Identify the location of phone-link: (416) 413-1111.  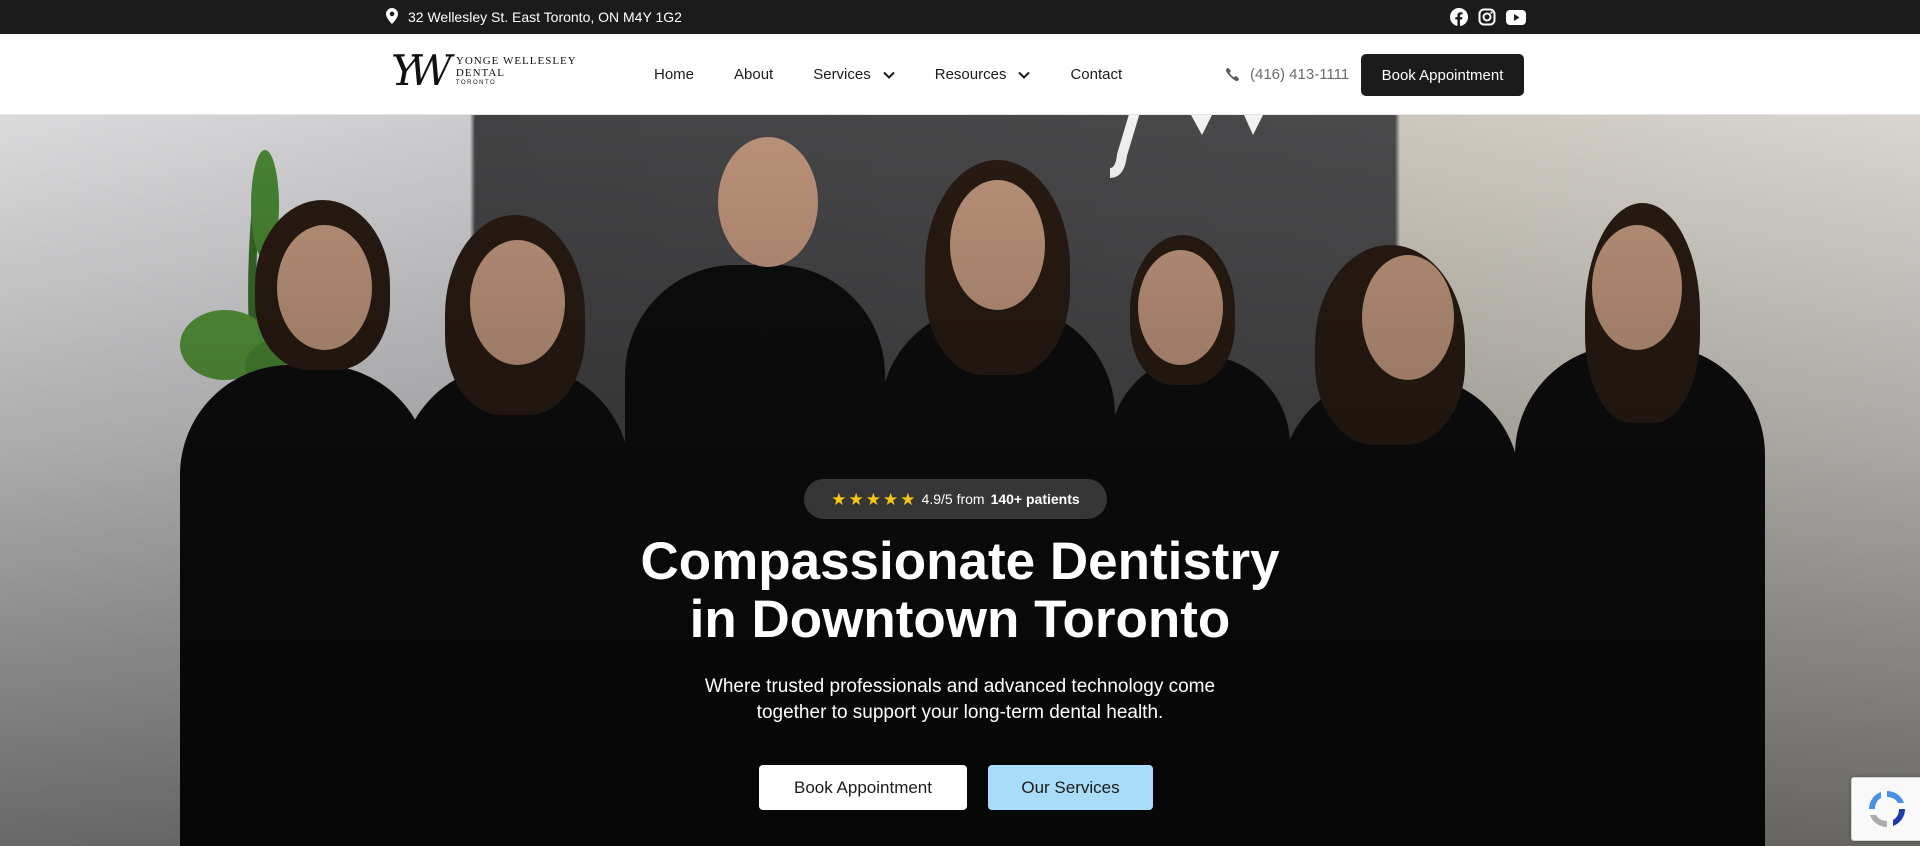
(1287, 74).